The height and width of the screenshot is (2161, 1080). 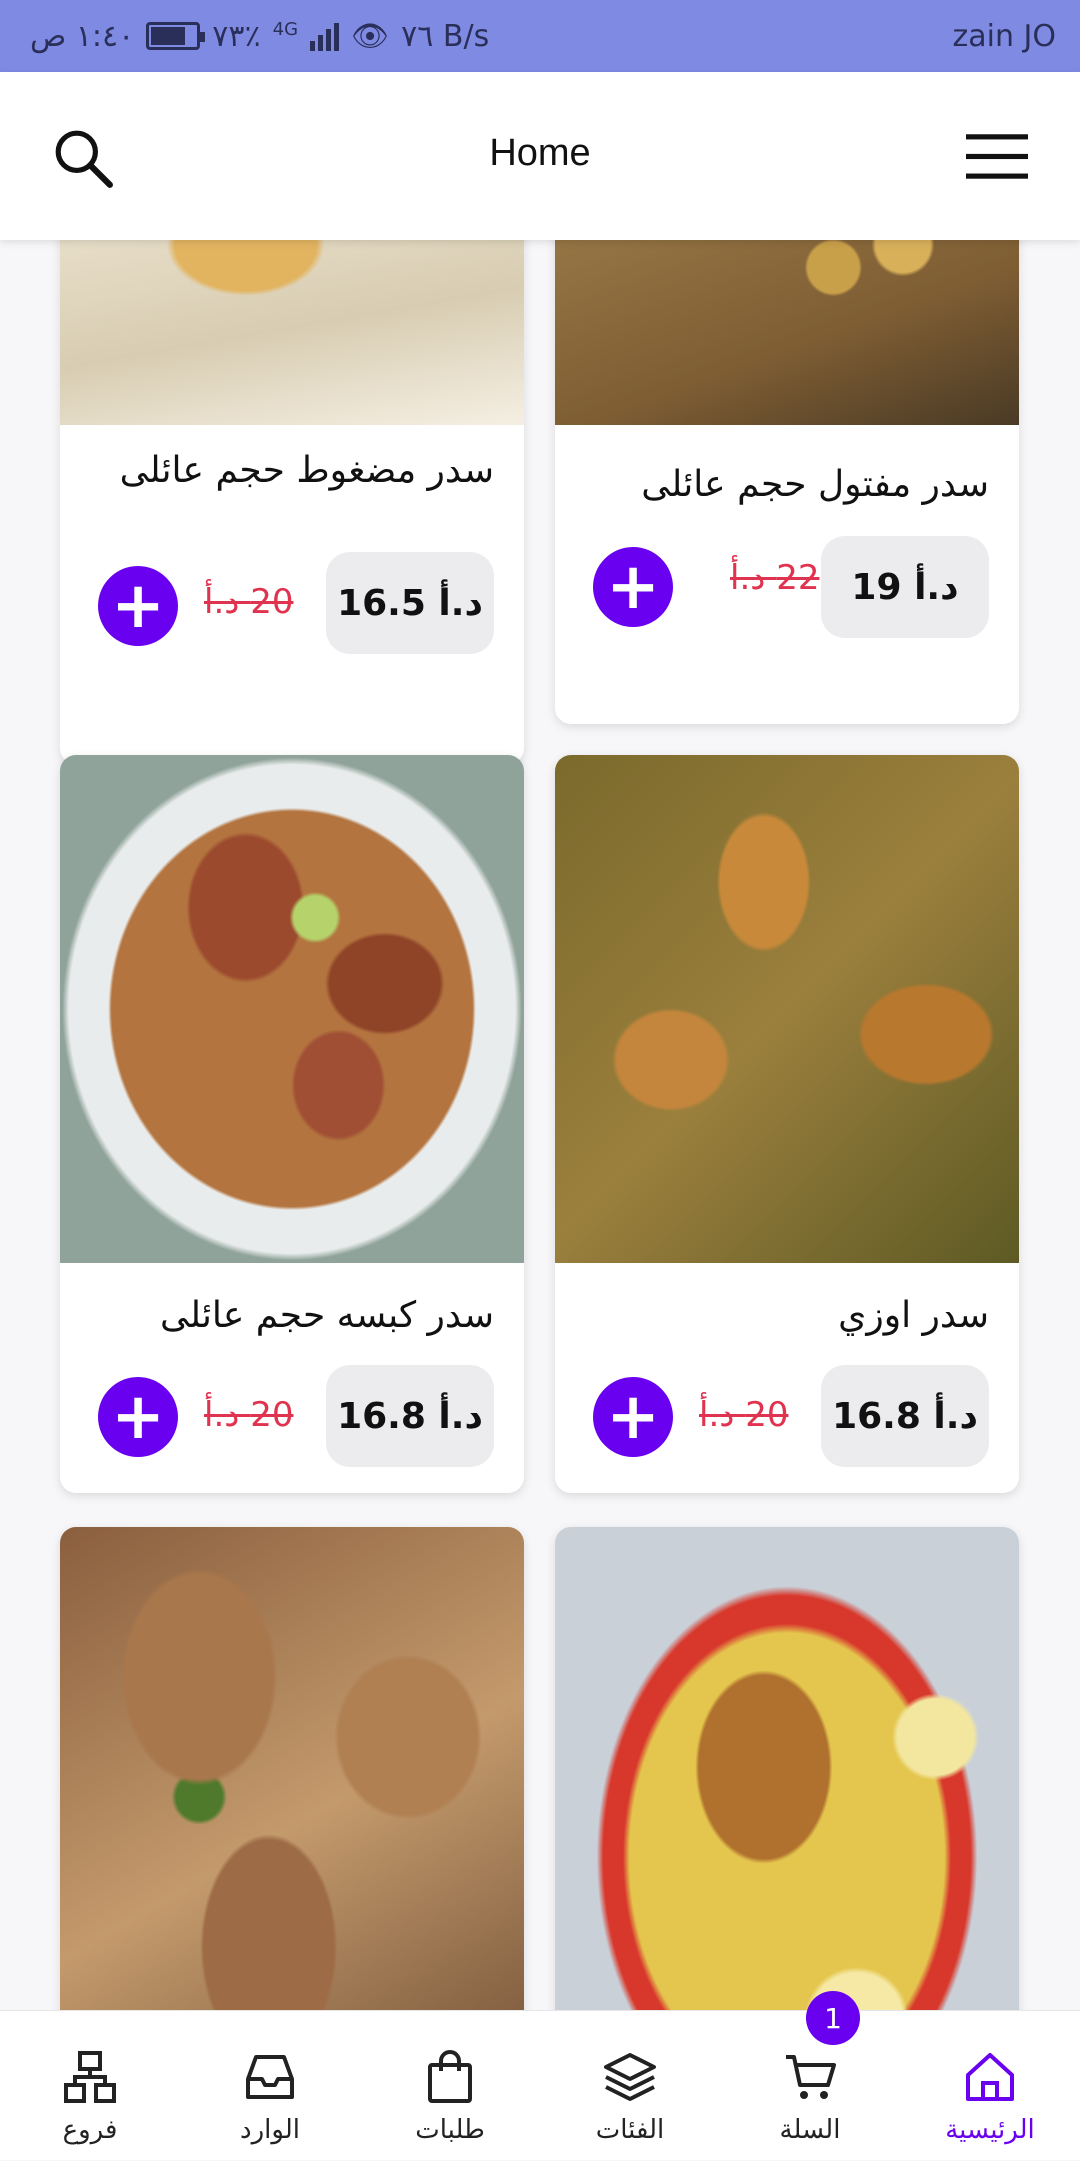 I want to click on clock: ١:٤٠ ص, so click(x=82, y=36).